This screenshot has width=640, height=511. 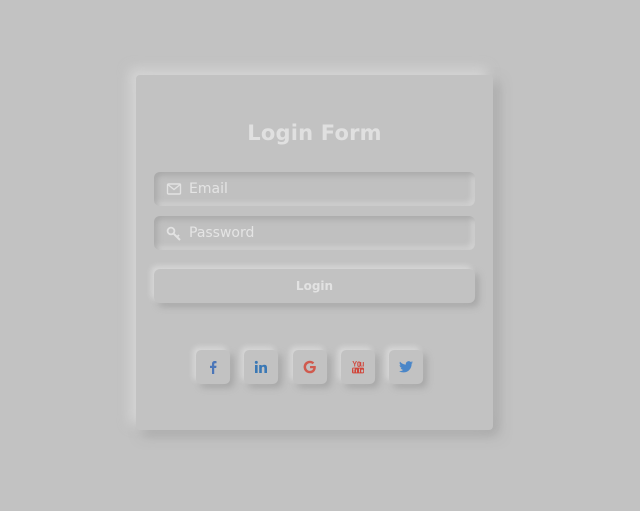 I want to click on twitter-button, so click(x=406, y=367).